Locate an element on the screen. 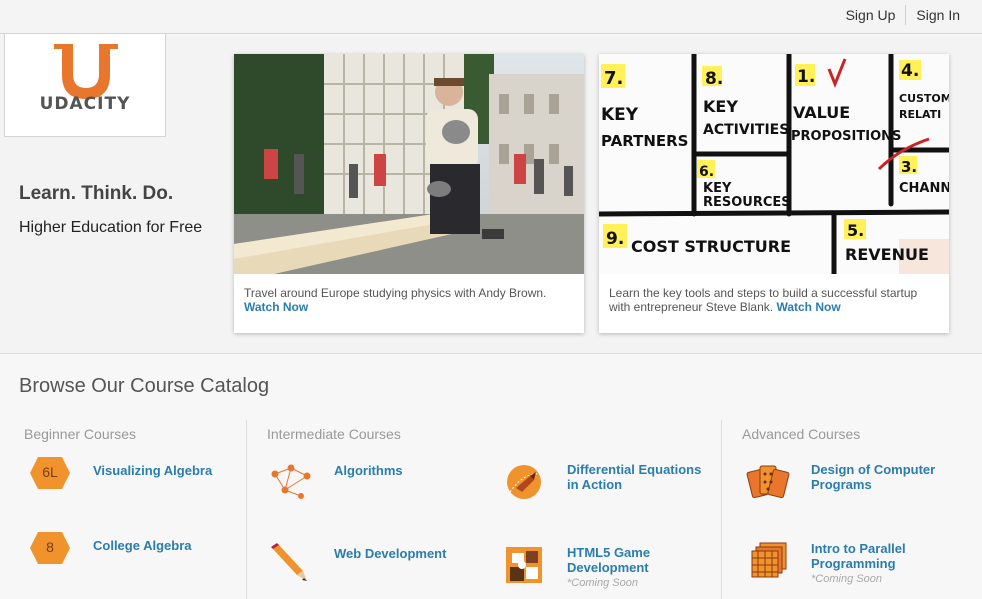 The height and width of the screenshot is (599, 982). badge-label: 8 is located at coordinates (50, 547).